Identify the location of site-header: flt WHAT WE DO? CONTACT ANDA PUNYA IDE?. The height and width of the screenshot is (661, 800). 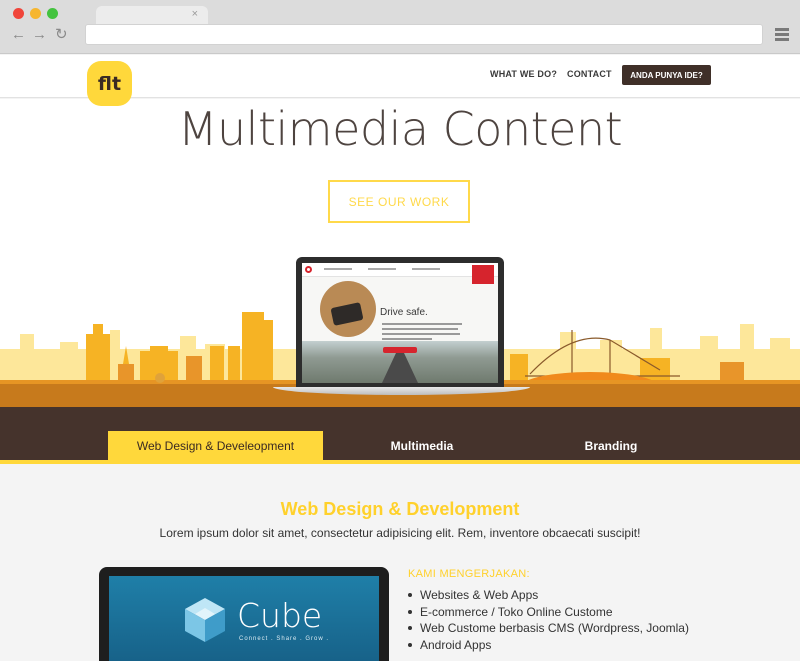
(400, 80).